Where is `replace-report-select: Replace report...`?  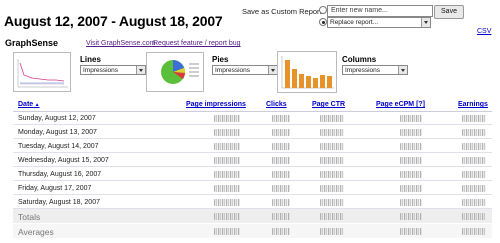 replace-report-select: Replace report... is located at coordinates (379, 22).